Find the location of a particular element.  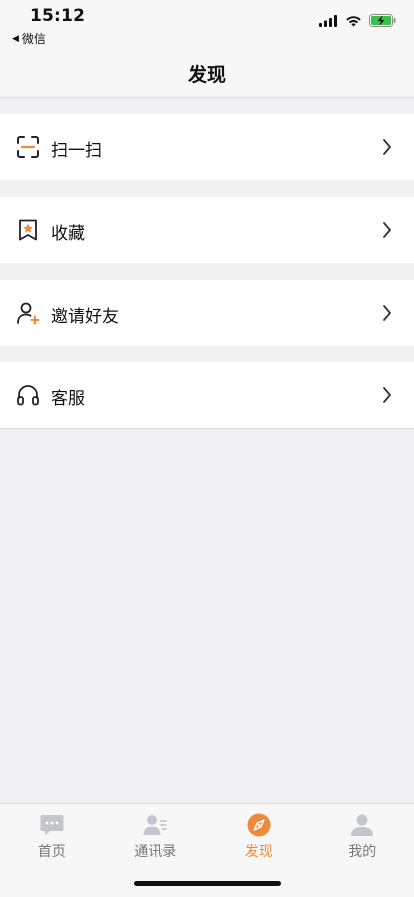

menu-item-label: 扫一扫 is located at coordinates (76, 148).